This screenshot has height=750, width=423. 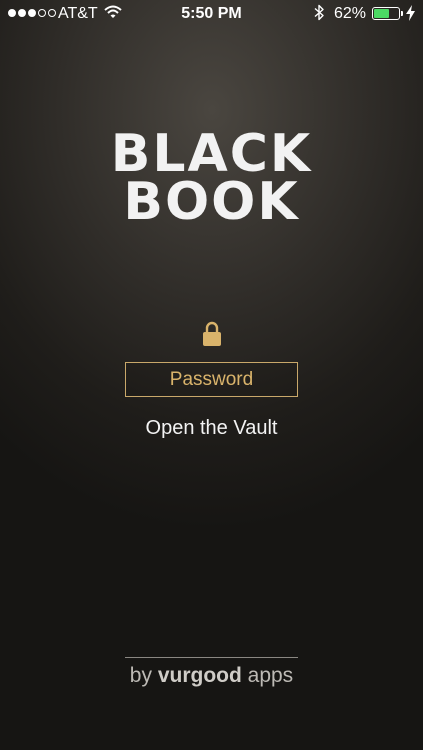 What do you see at coordinates (319, 12) in the screenshot?
I see `bluetooth-icon` at bounding box center [319, 12].